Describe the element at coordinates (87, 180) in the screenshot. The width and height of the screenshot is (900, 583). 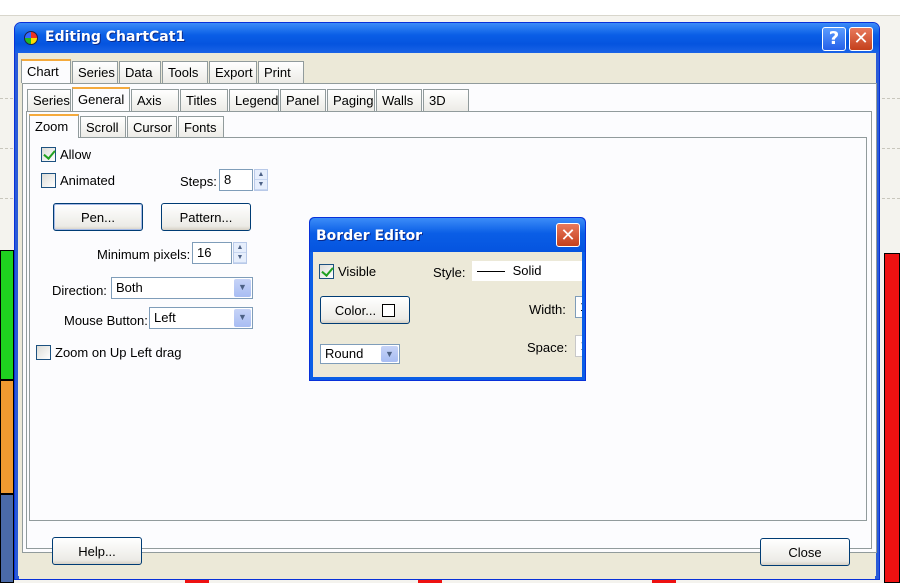
I see `animated-label: Animated` at that location.